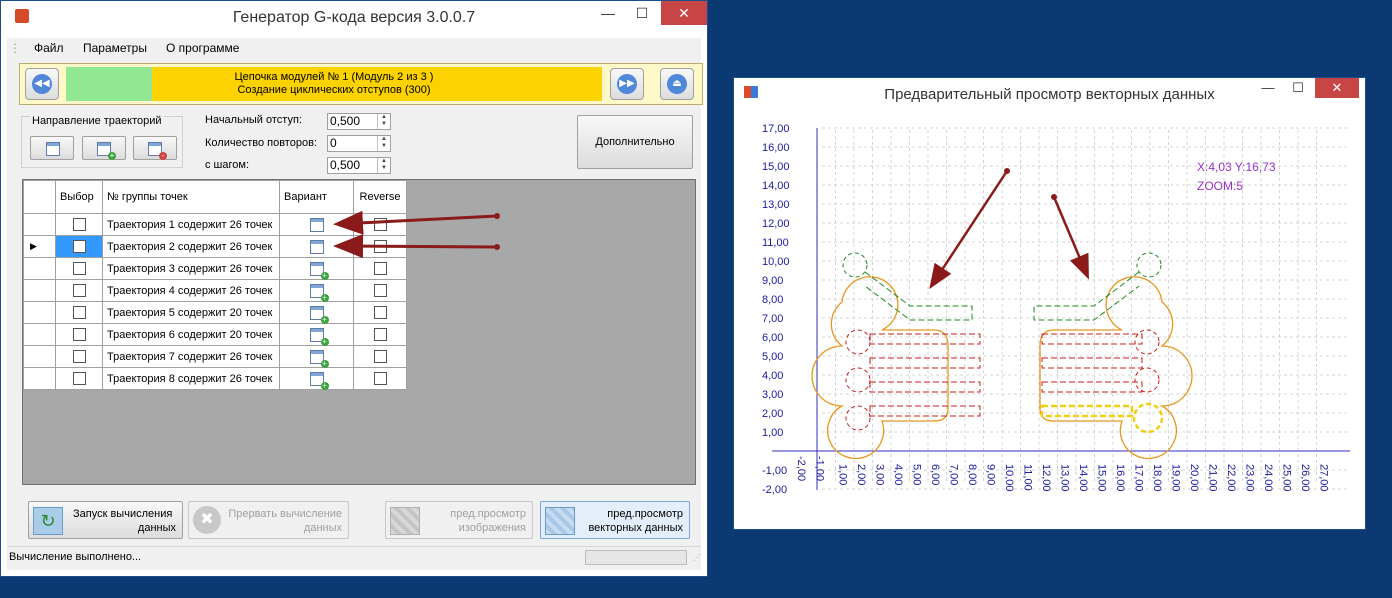  What do you see at coordinates (191, 356) in the screenshot?
I see `group-name-cell: Траектория 7 содержит 26 точек` at bounding box center [191, 356].